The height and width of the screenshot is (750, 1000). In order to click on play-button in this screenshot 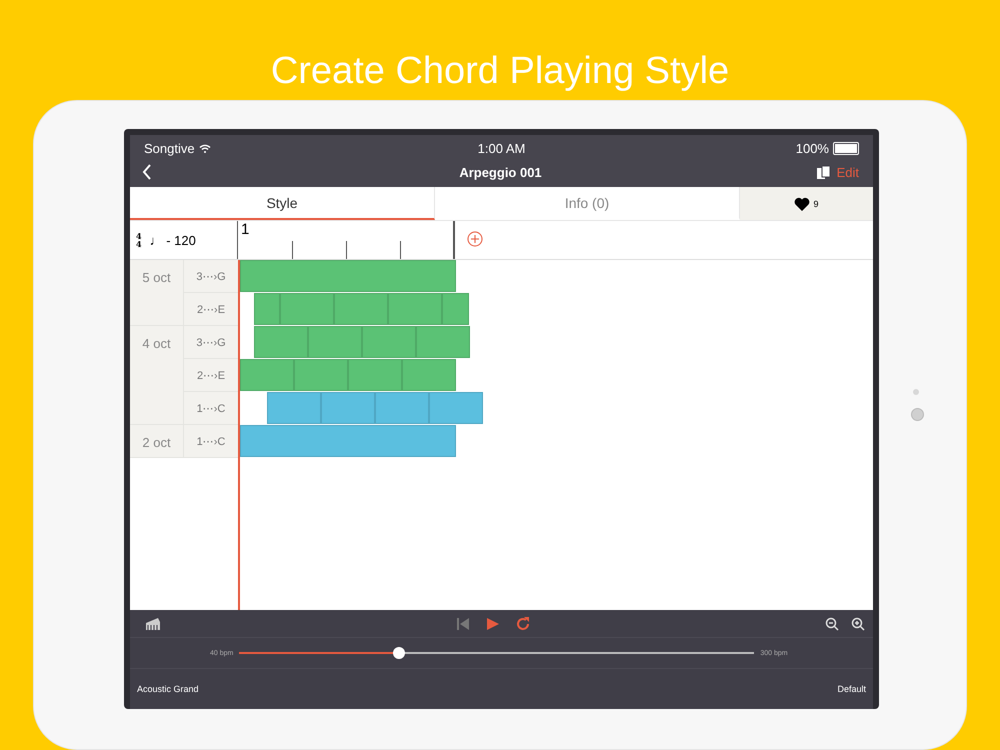, I will do `click(493, 623)`.